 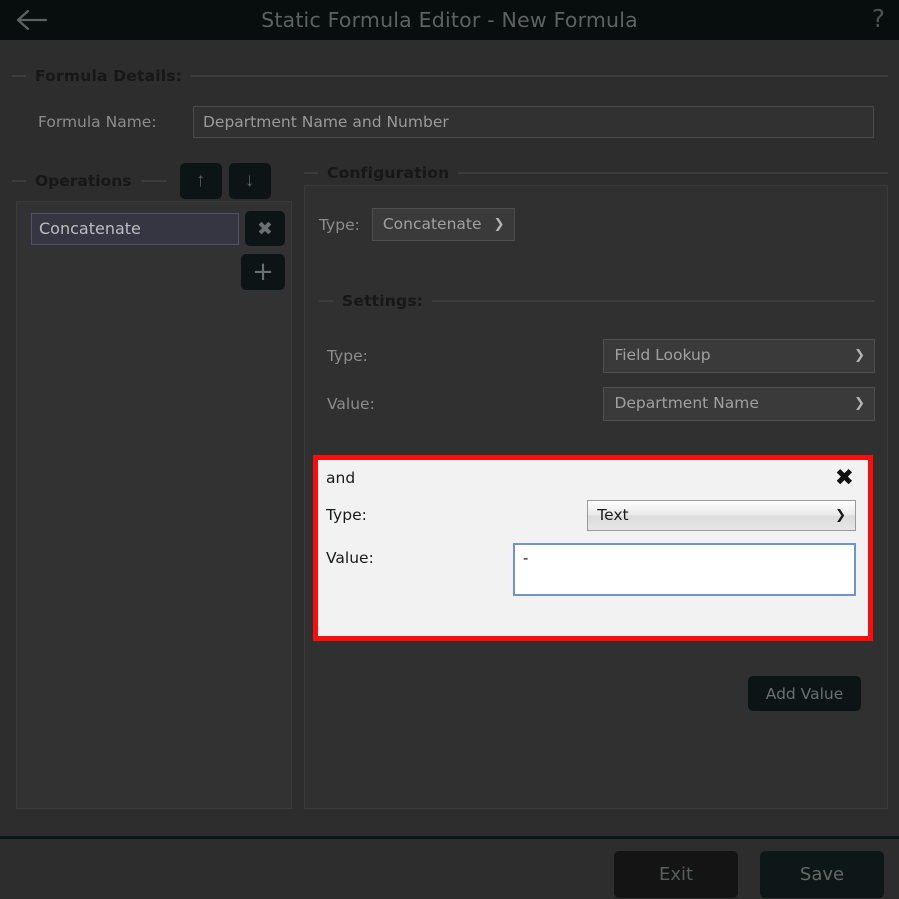 What do you see at coordinates (684, 569) in the screenshot?
I see `value-card-value-input: -` at bounding box center [684, 569].